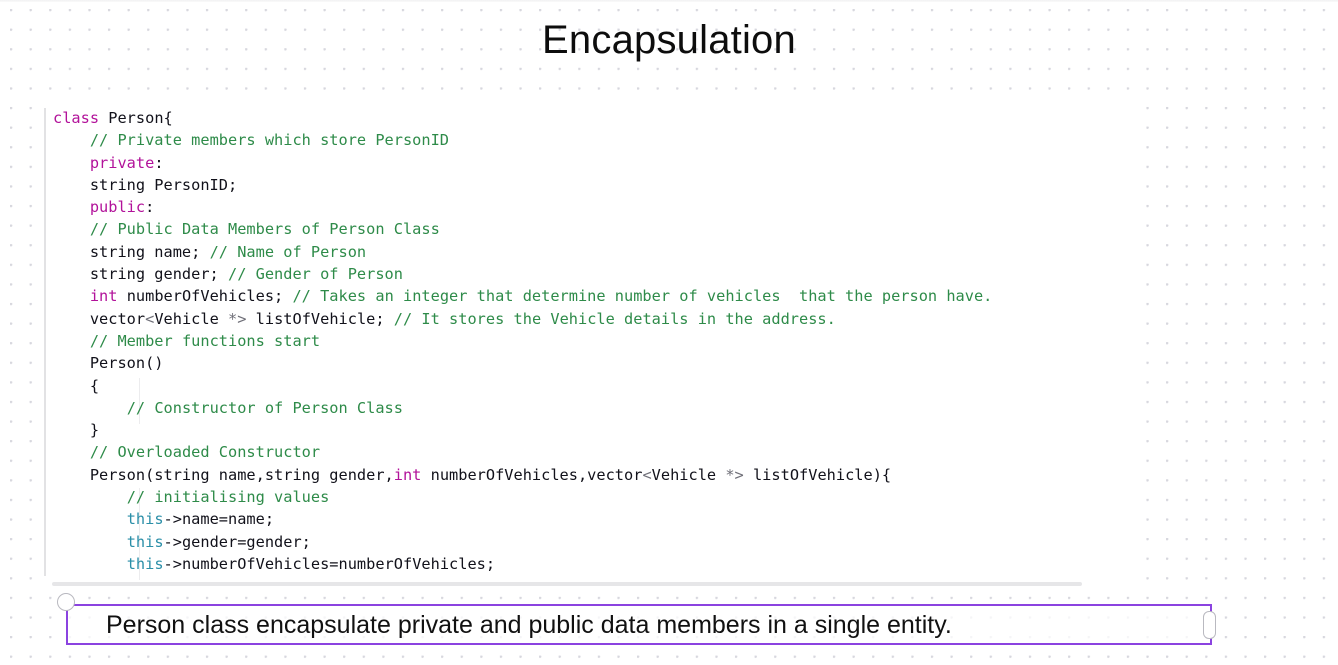 This screenshot has width=1338, height=665. I want to click on code-token: {, so click(76, 385).